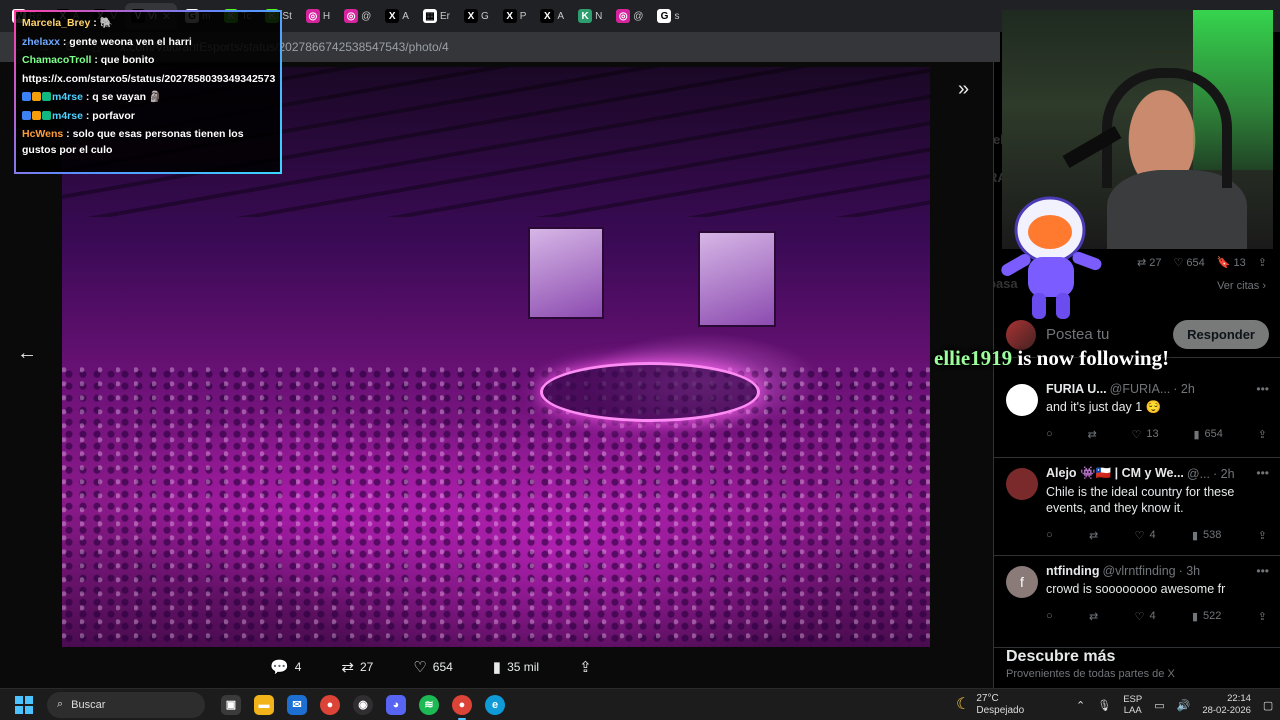 This screenshot has width=1280, height=720. What do you see at coordinates (285, 667) in the screenshot?
I see `reply-action: 💬 4` at bounding box center [285, 667].